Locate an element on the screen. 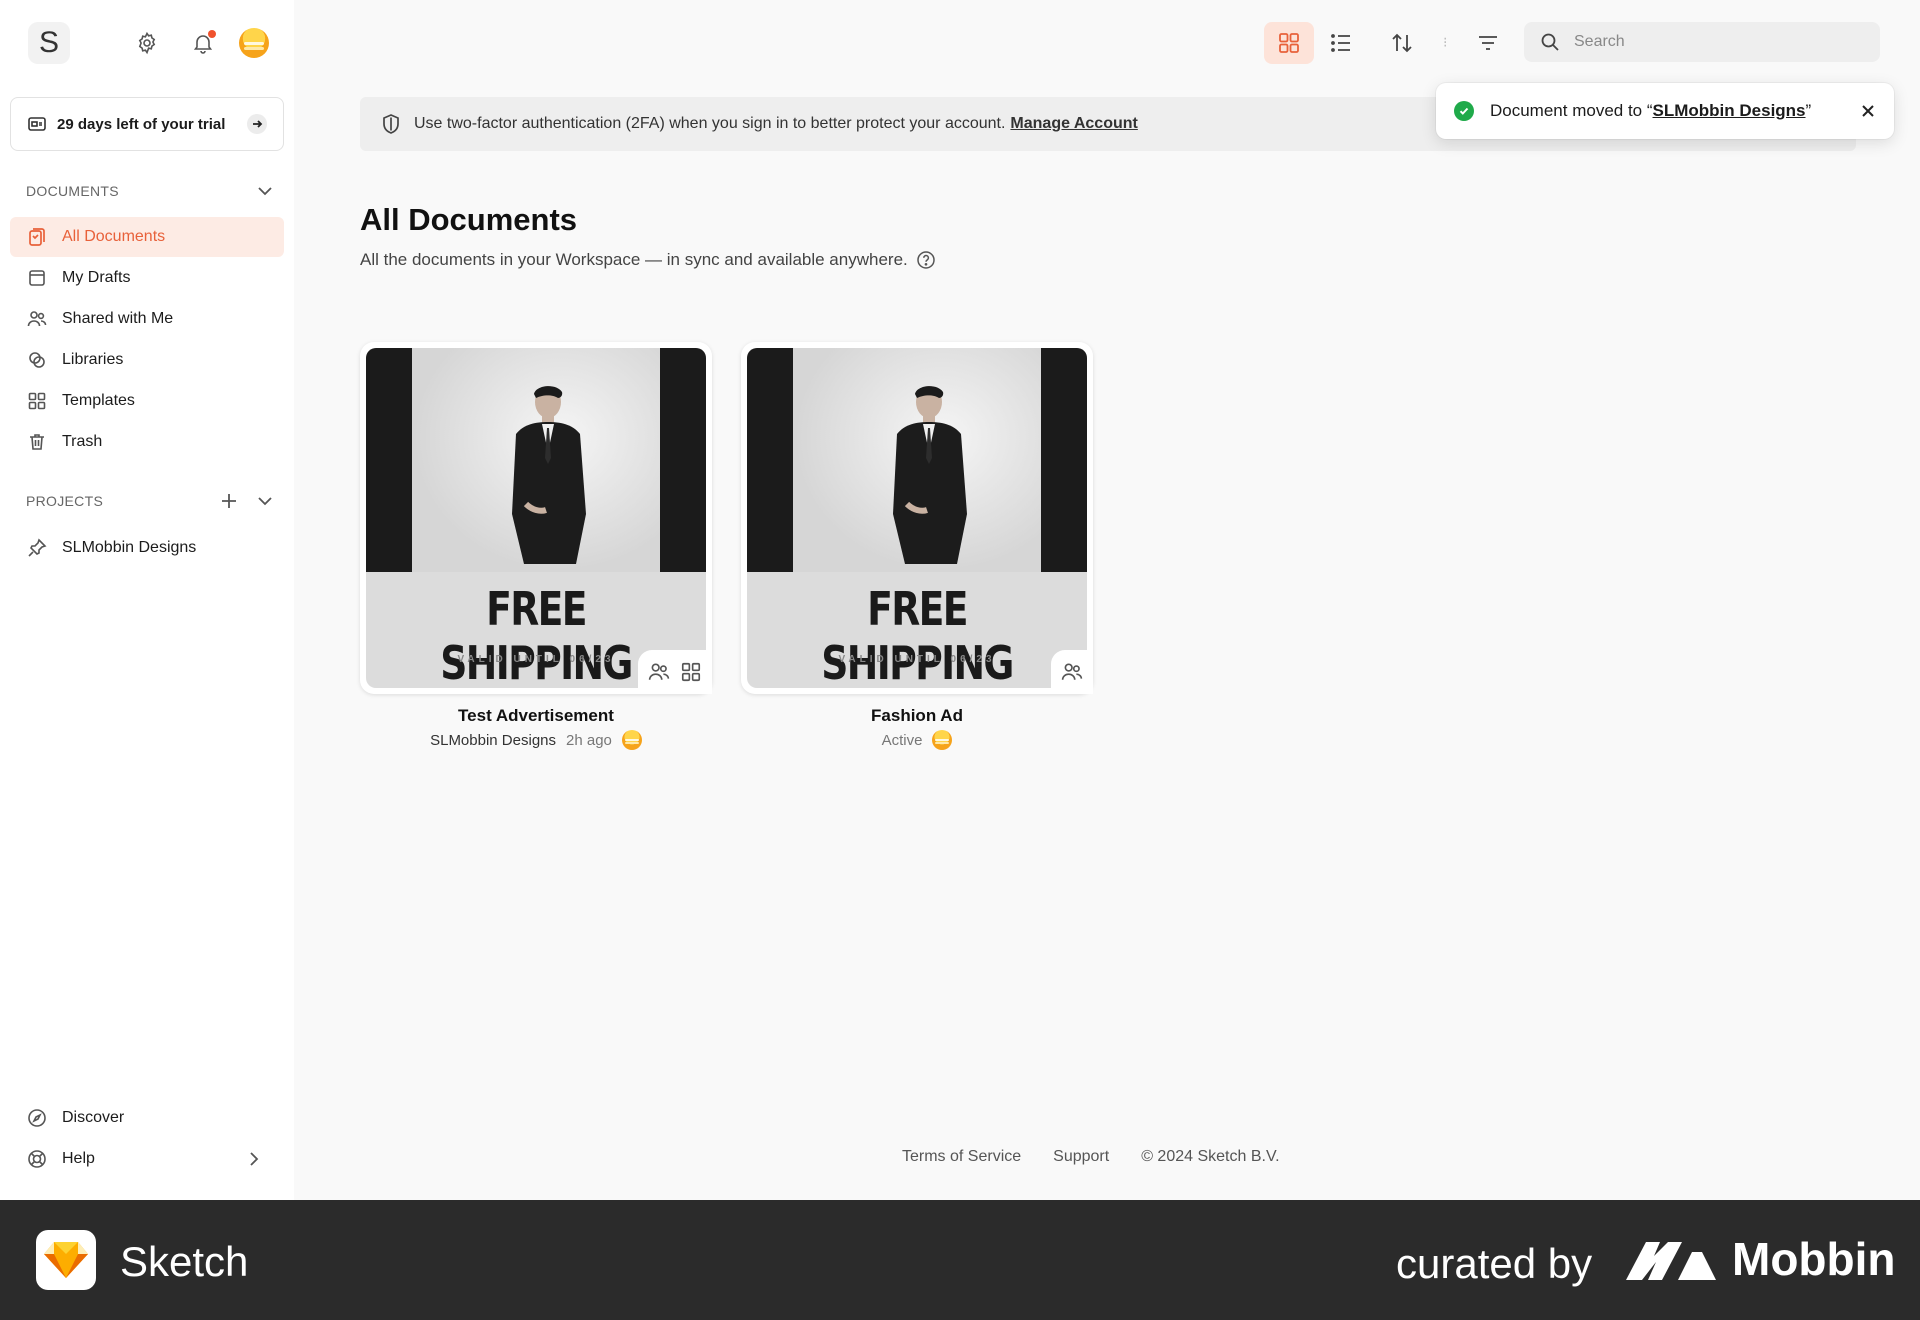  templates-icon is located at coordinates (37, 401).